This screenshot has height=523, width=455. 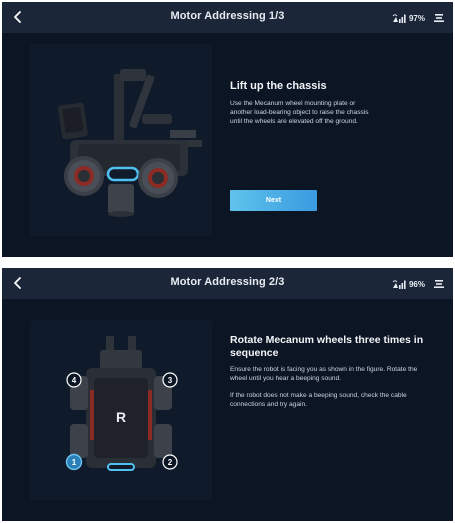 What do you see at coordinates (121, 417) in the screenshot?
I see `robomaster-logo: R` at bounding box center [121, 417].